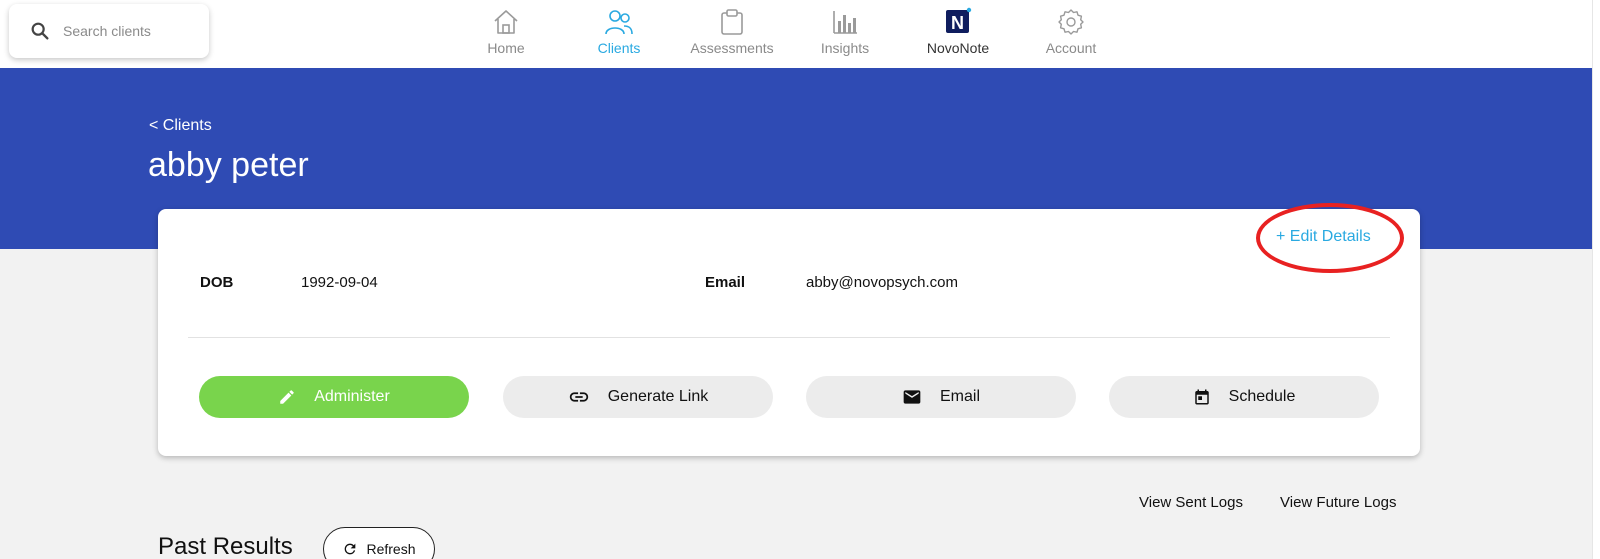  I want to click on view-sent-logs-link: View Sent Logs, so click(1191, 502).